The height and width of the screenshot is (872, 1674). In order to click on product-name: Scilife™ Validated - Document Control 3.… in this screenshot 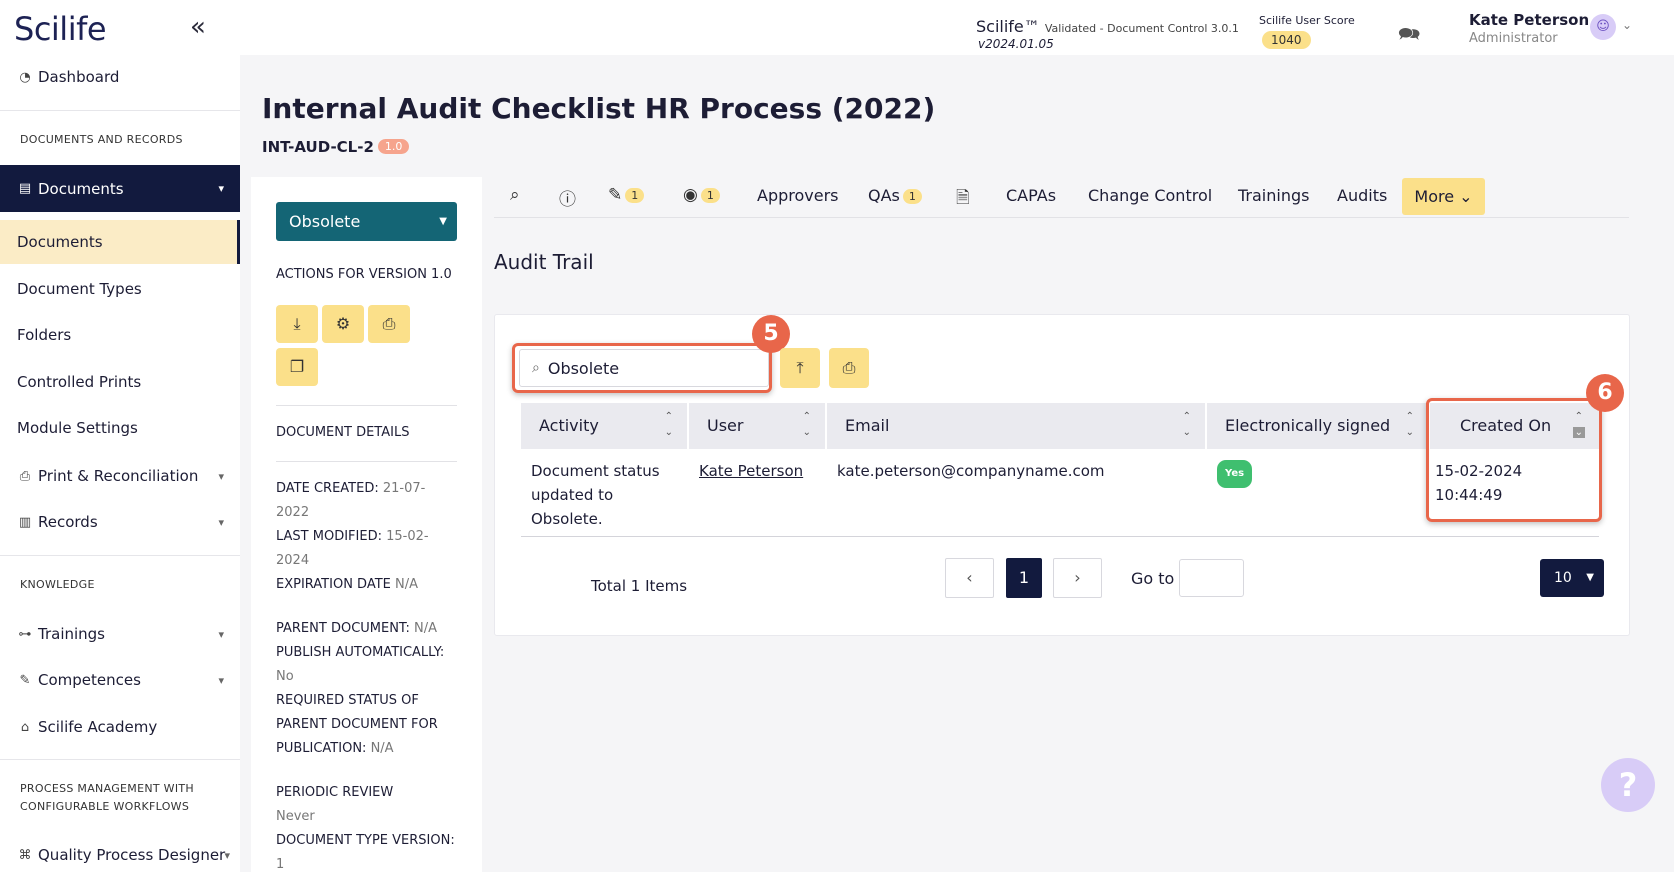, I will do `click(1107, 26)`.